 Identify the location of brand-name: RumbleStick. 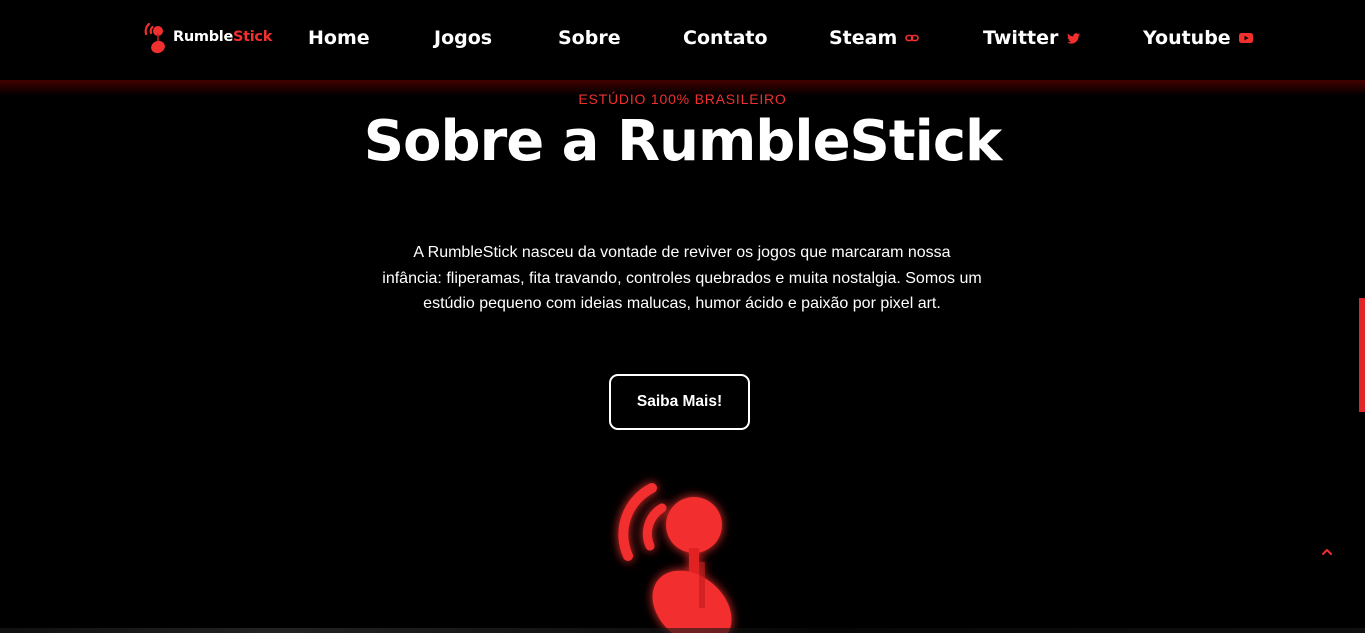
(222, 37).